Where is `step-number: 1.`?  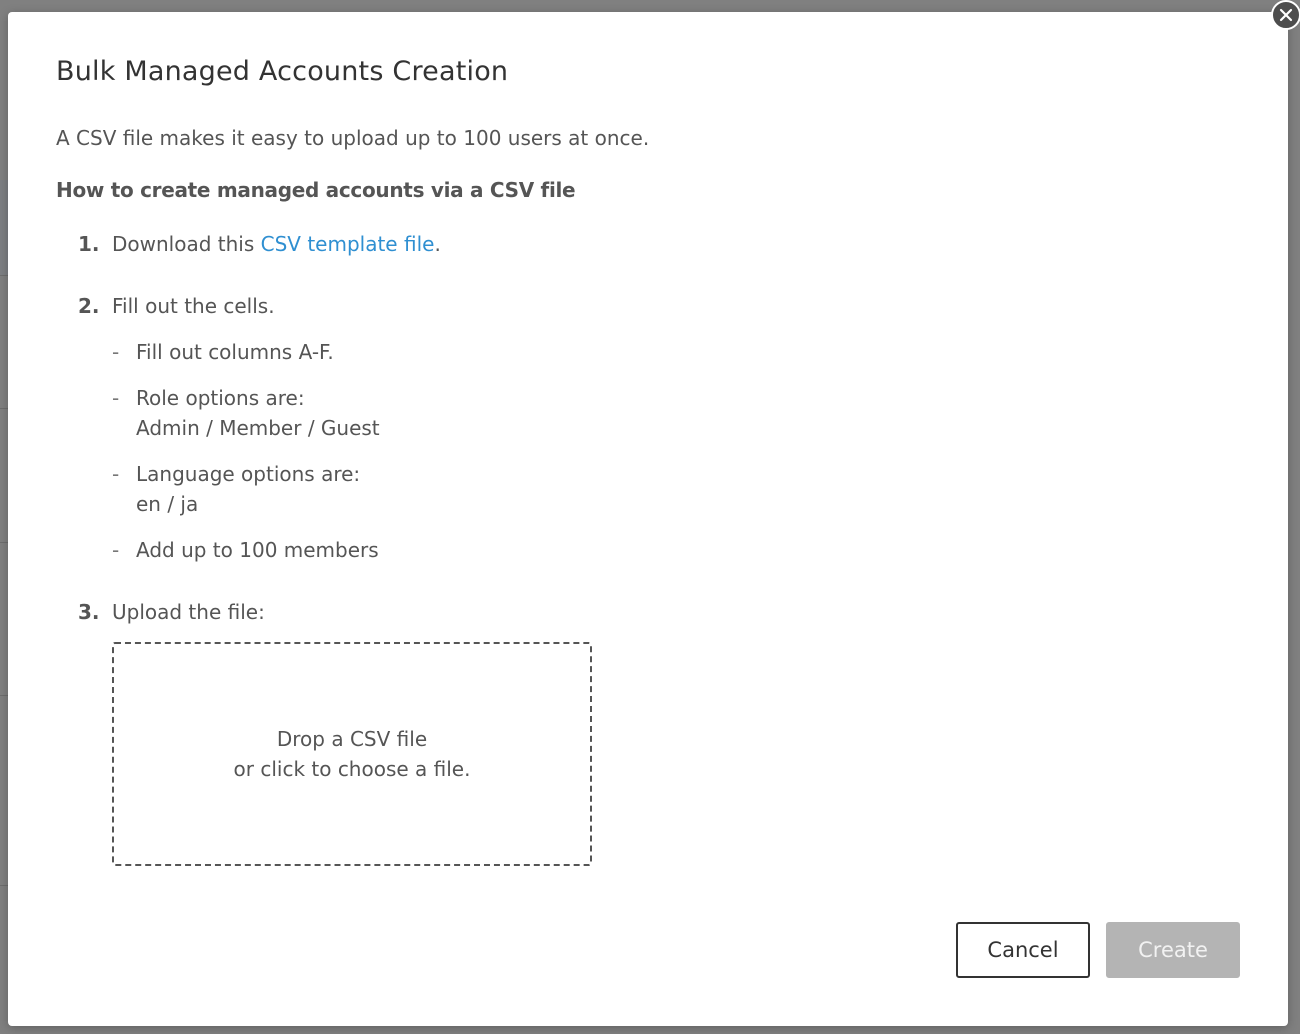 step-number: 1. is located at coordinates (89, 244).